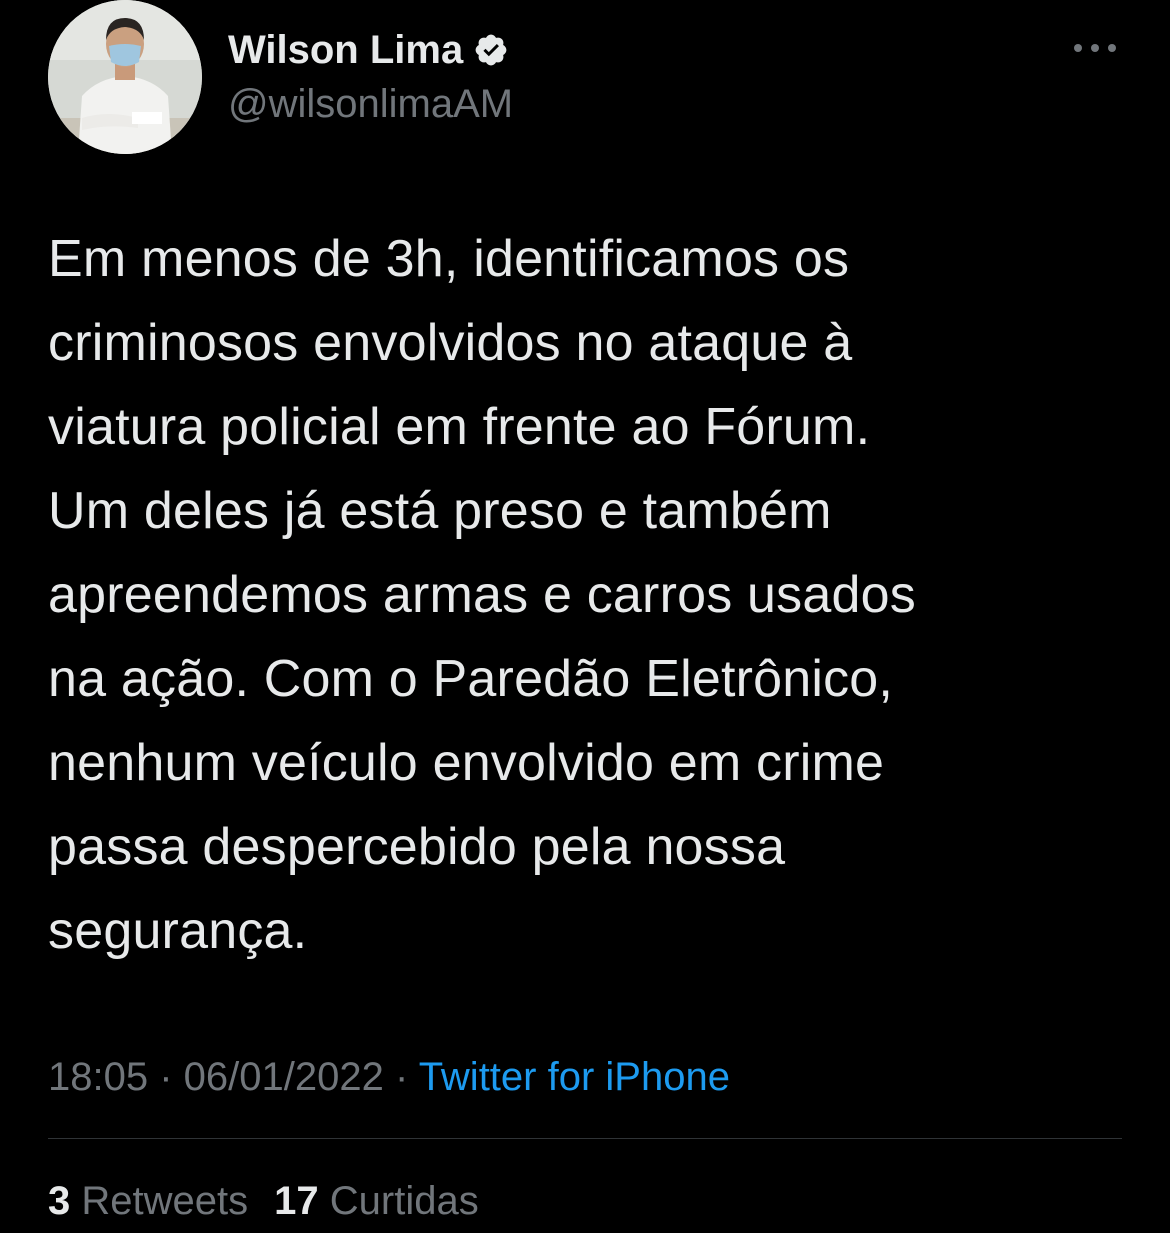 This screenshot has height=1233, width=1170. I want to click on tweet-meta: 18:05 · 06/01/2022 · Twitter for iPhone, so click(389, 1077).